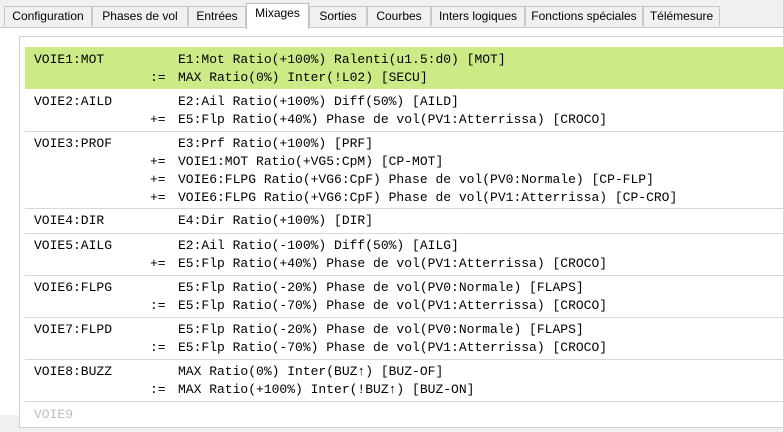  What do you see at coordinates (399, 16) in the screenshot?
I see `tab-courbes: Courbes` at bounding box center [399, 16].